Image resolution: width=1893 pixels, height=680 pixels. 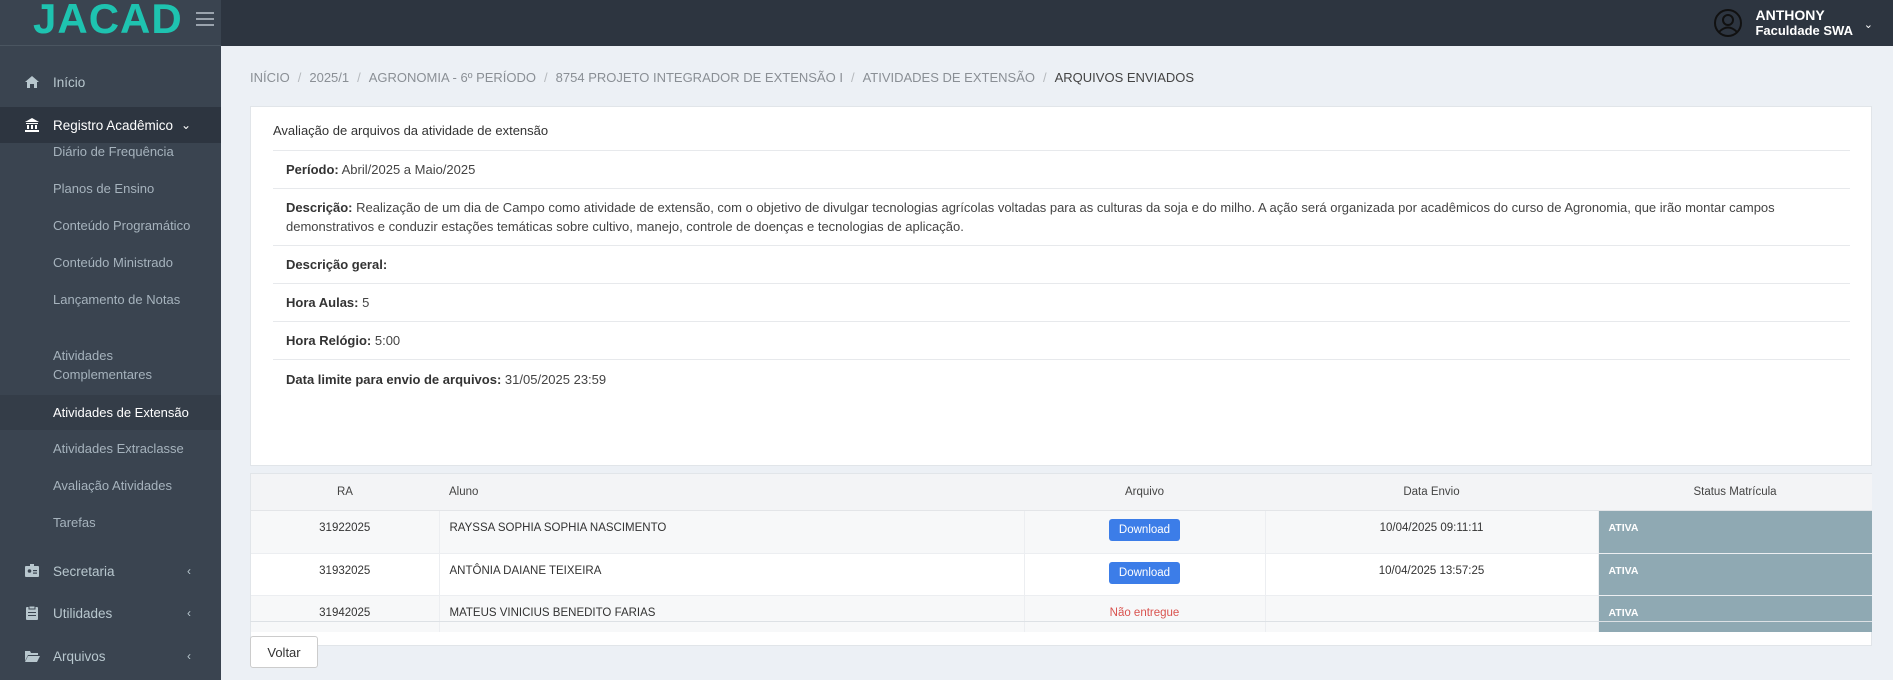 I want to click on breadcrumb-item-atividades: ATIVIDADES DE EXTENSÃO, so click(x=949, y=77).